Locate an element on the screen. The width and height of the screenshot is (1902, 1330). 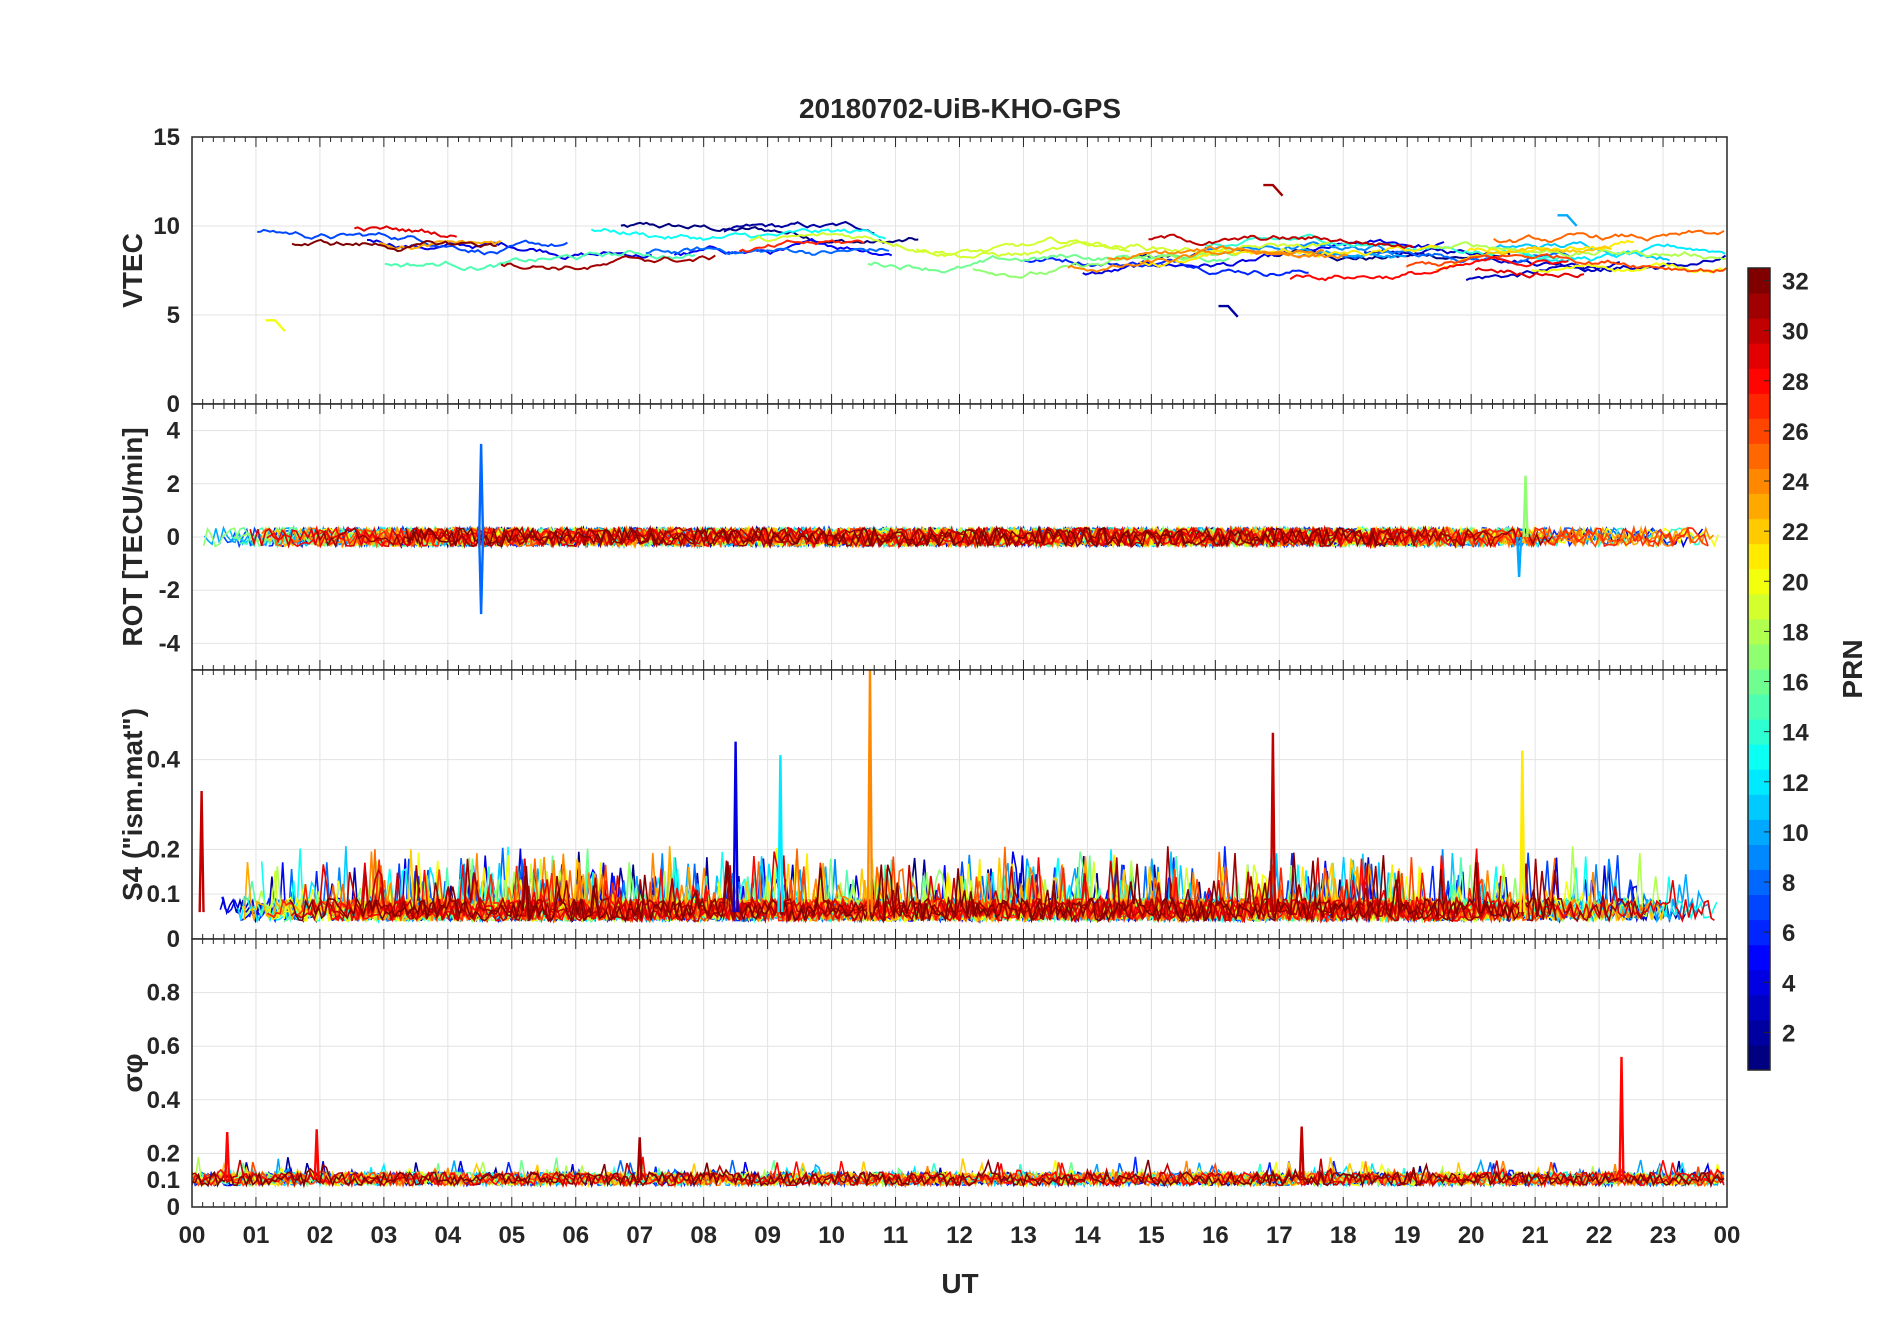
colorbar-tick-label: 10 is located at coordinates (1795, 833).